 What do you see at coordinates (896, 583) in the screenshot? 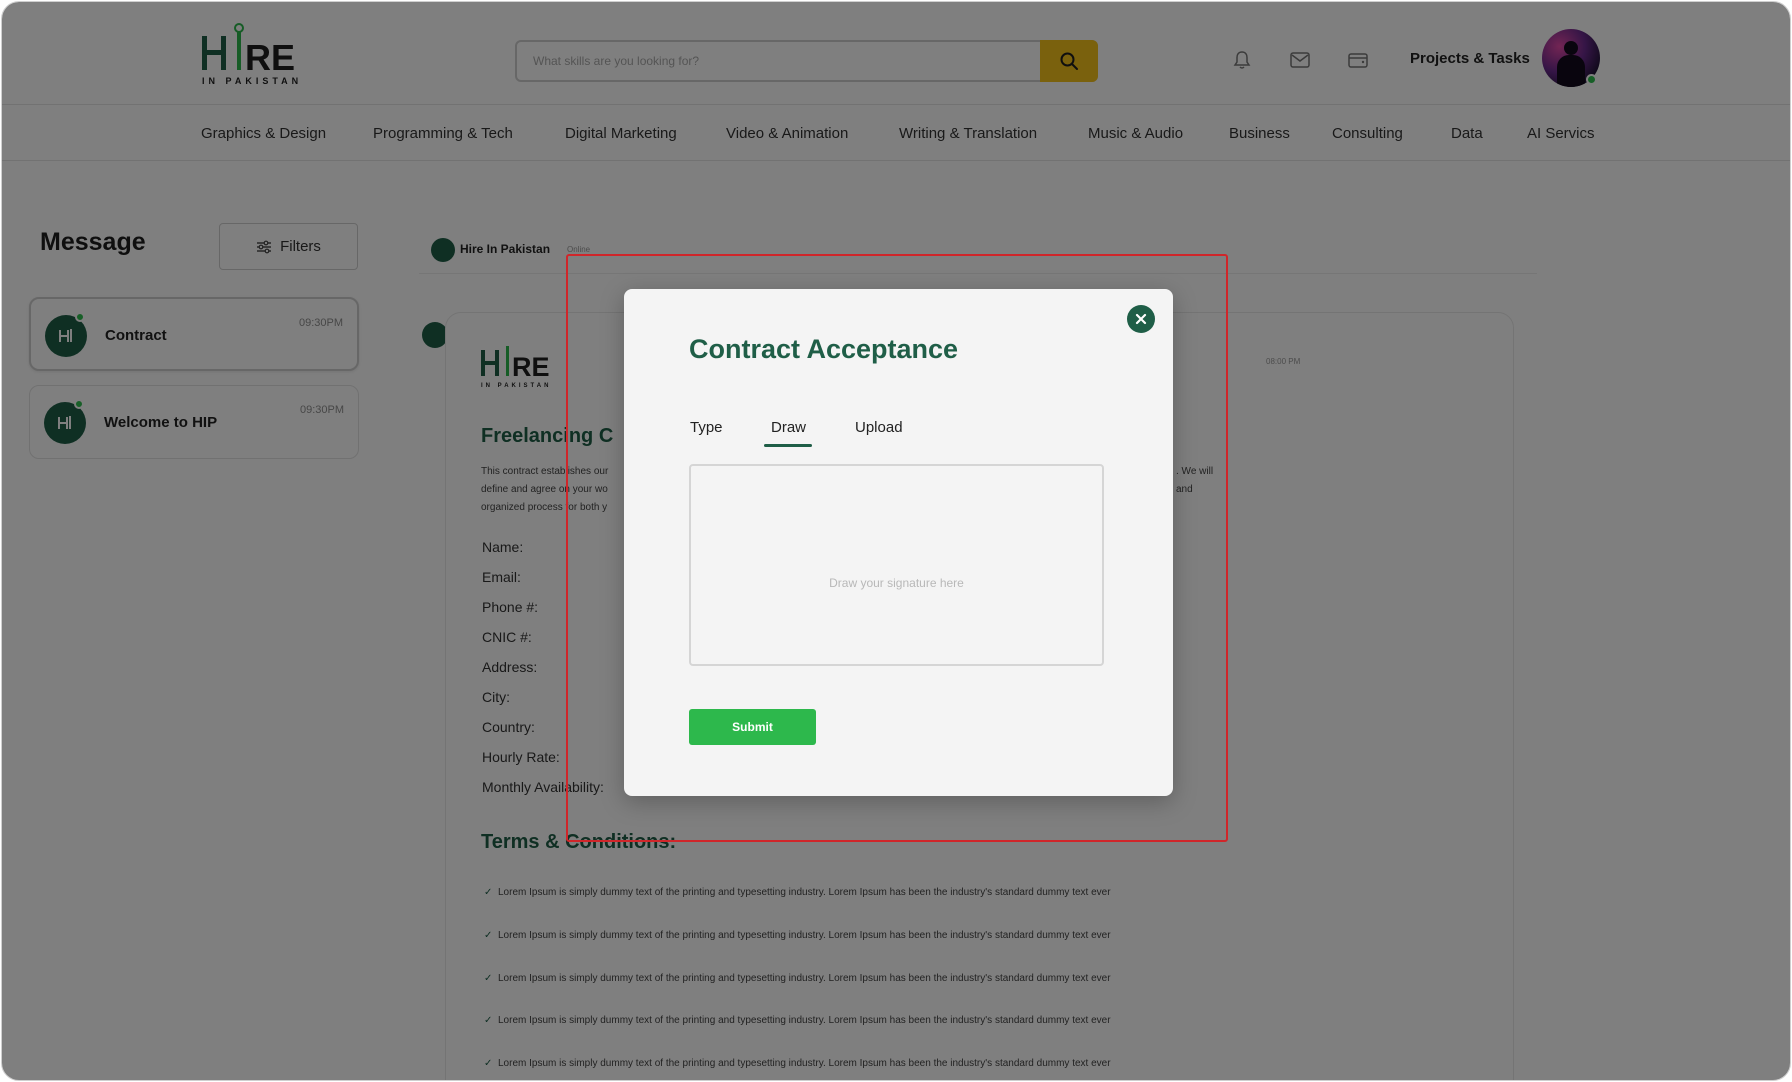
I see `signature-placeholder: Draw your signature here` at bounding box center [896, 583].